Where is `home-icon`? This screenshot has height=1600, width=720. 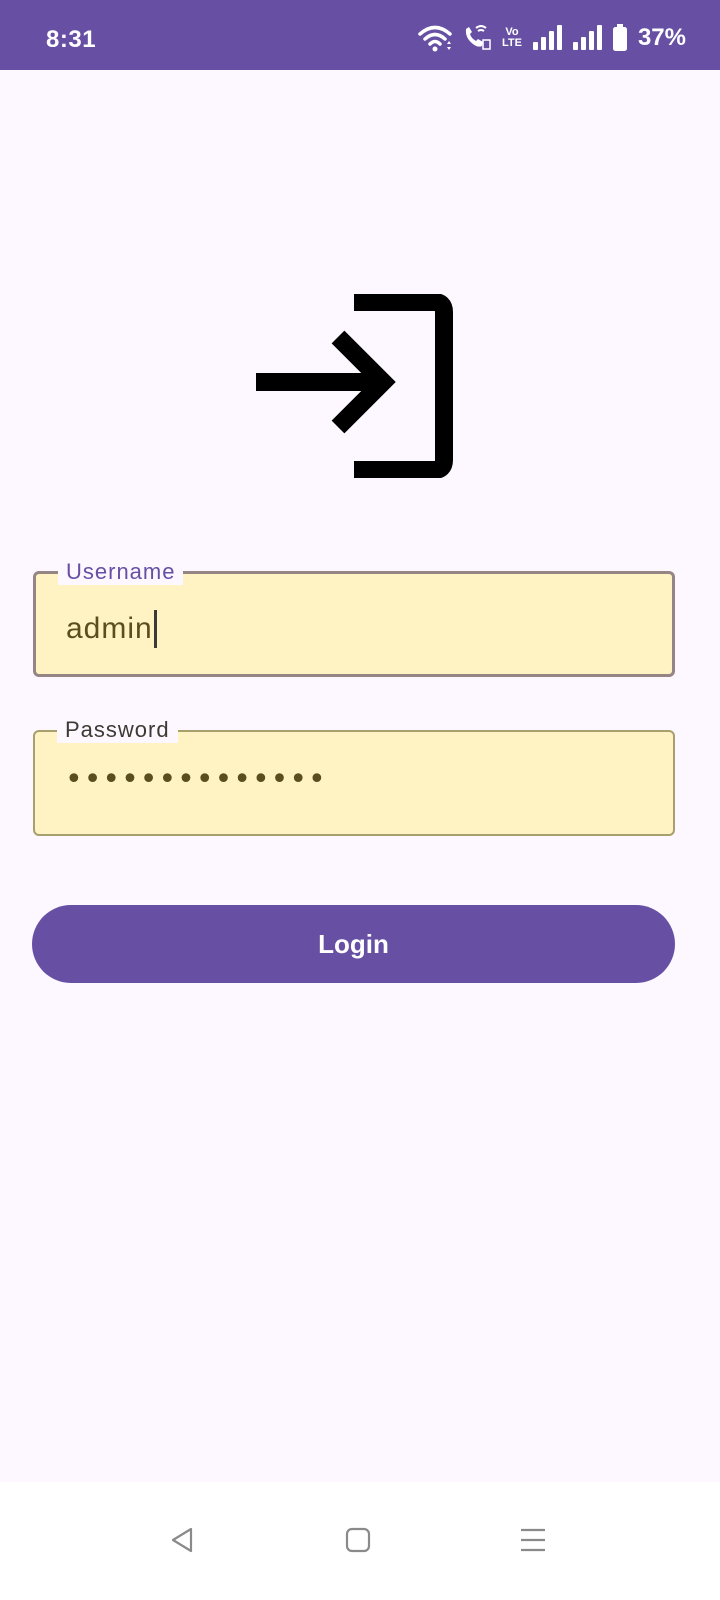 home-icon is located at coordinates (358, 1540).